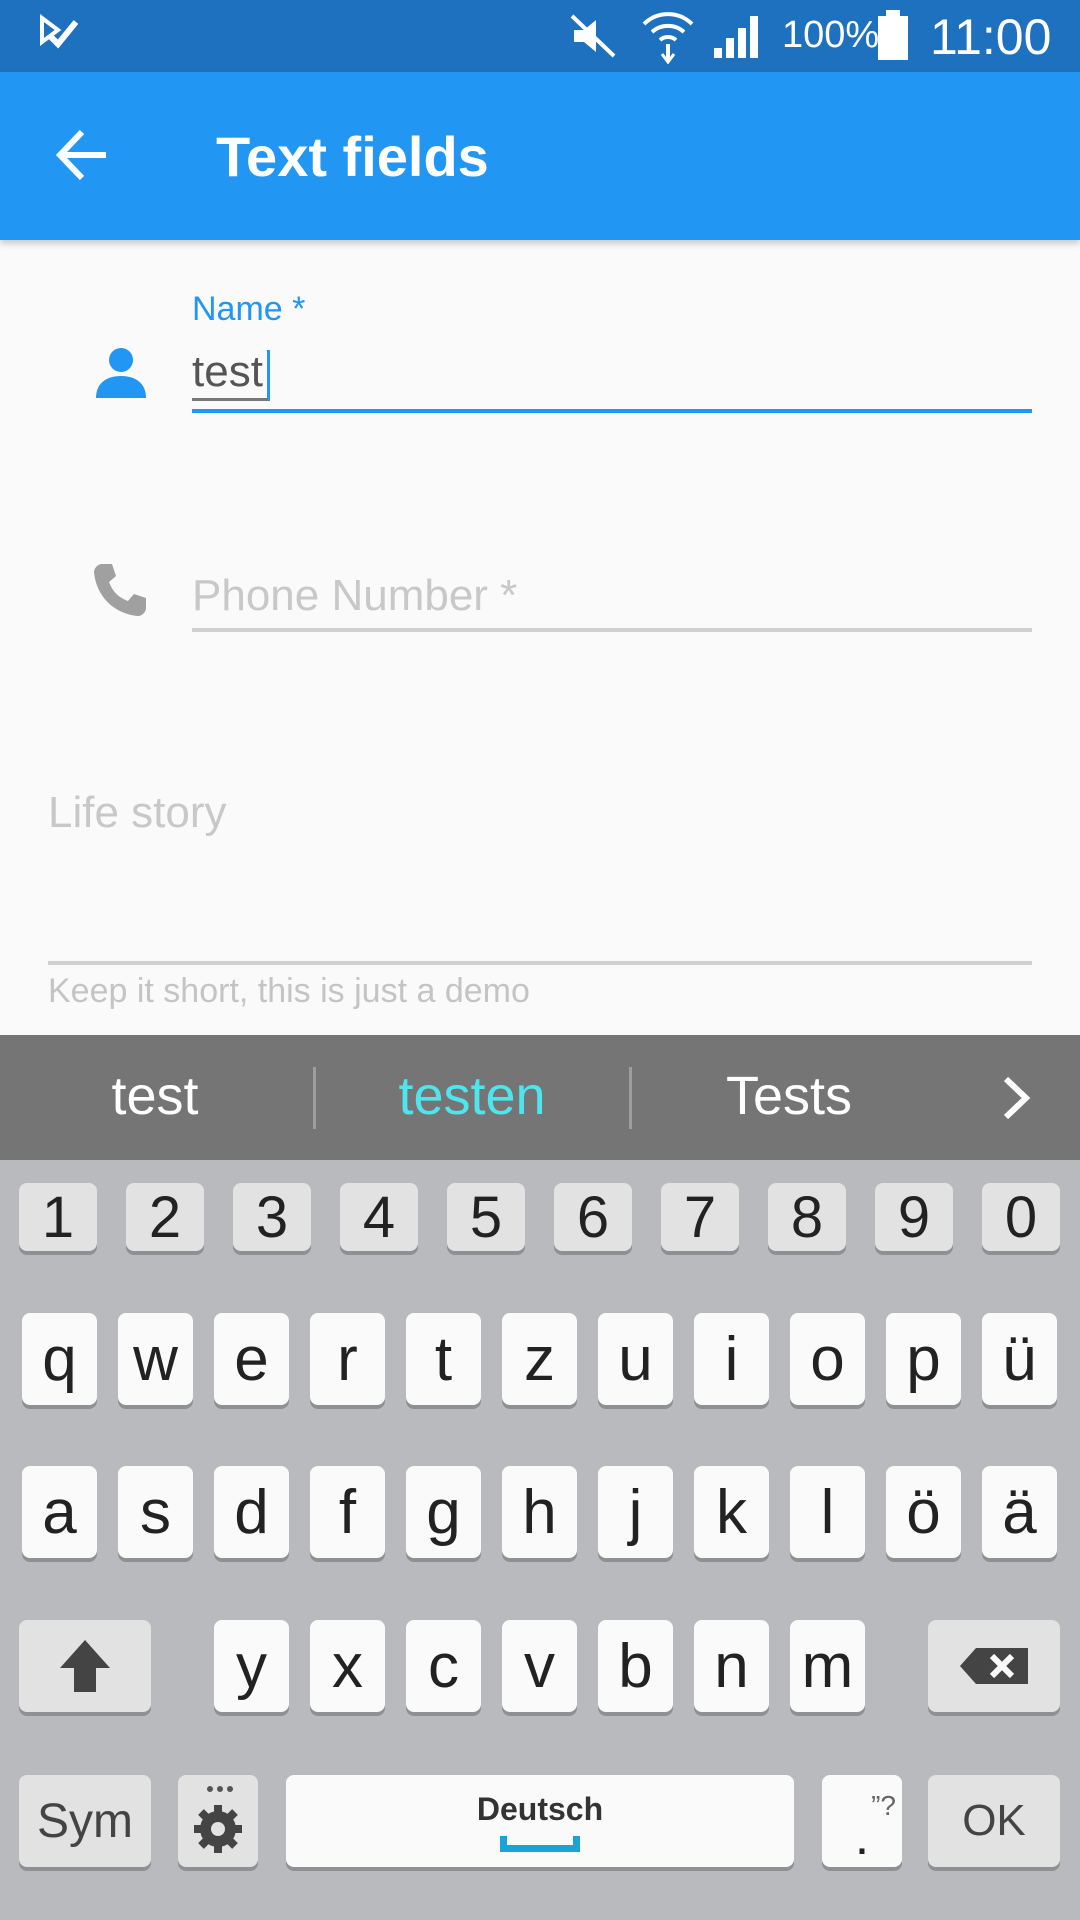 This screenshot has height=1920, width=1080. I want to click on sym-key: Sym, so click(85, 1821).